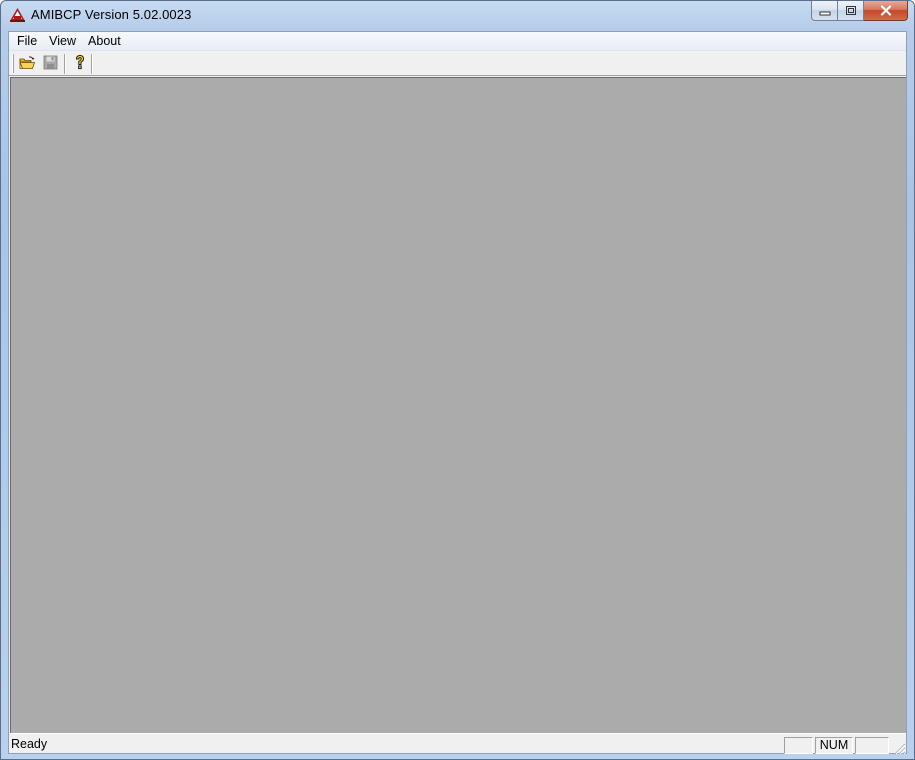 The width and height of the screenshot is (915, 760). I want to click on caption-buttons, so click(859, 11).